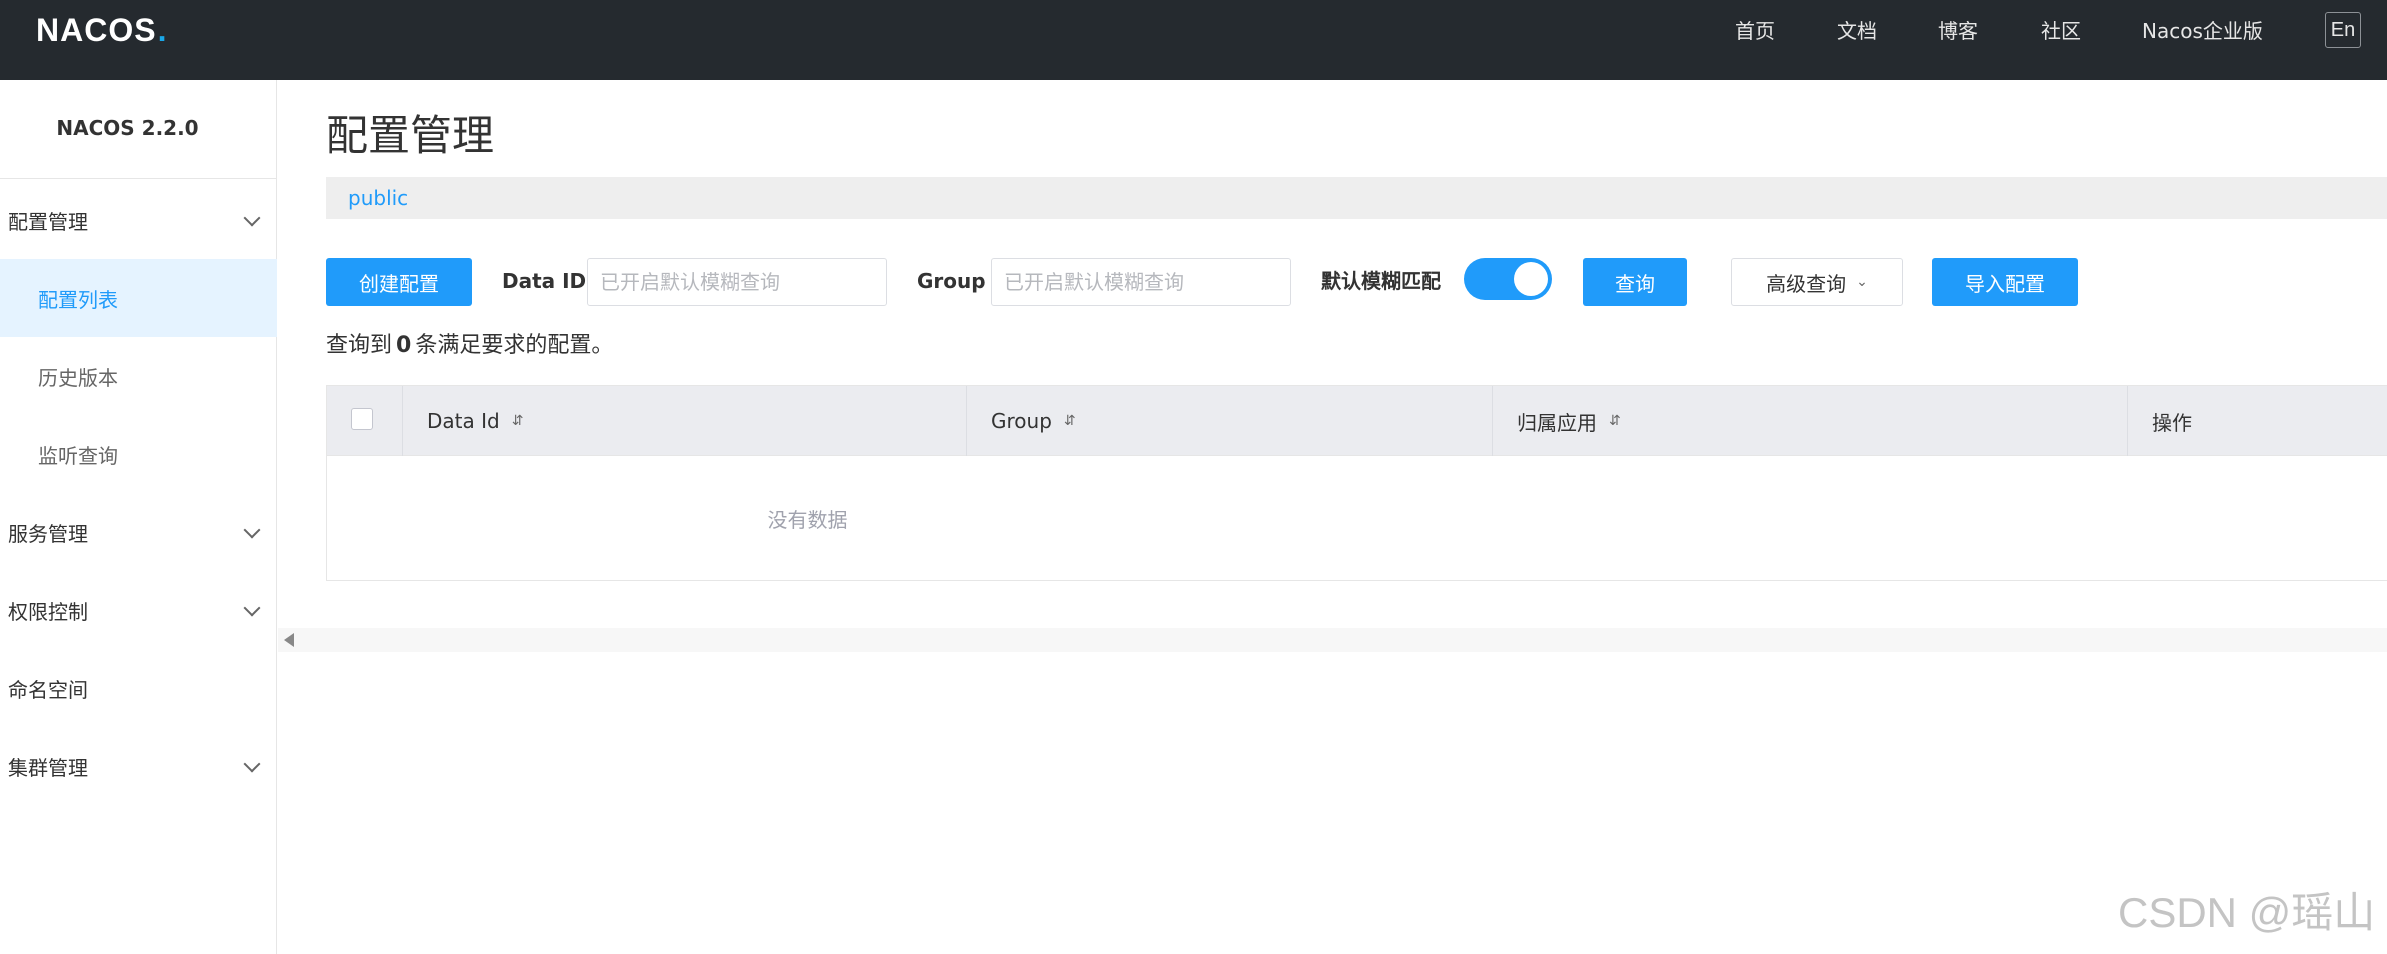  I want to click on group-input, so click(1141, 282).